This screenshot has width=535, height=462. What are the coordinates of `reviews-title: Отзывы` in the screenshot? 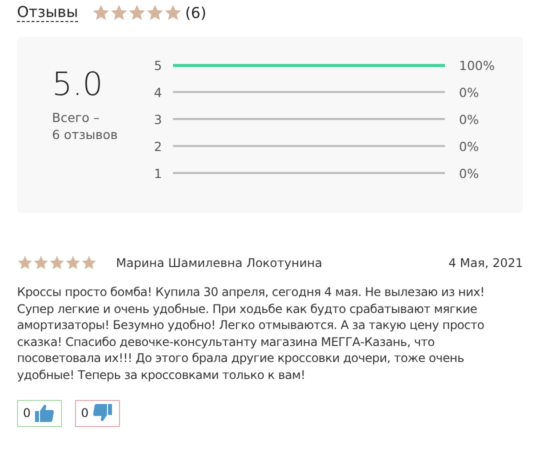 It's located at (47, 13).